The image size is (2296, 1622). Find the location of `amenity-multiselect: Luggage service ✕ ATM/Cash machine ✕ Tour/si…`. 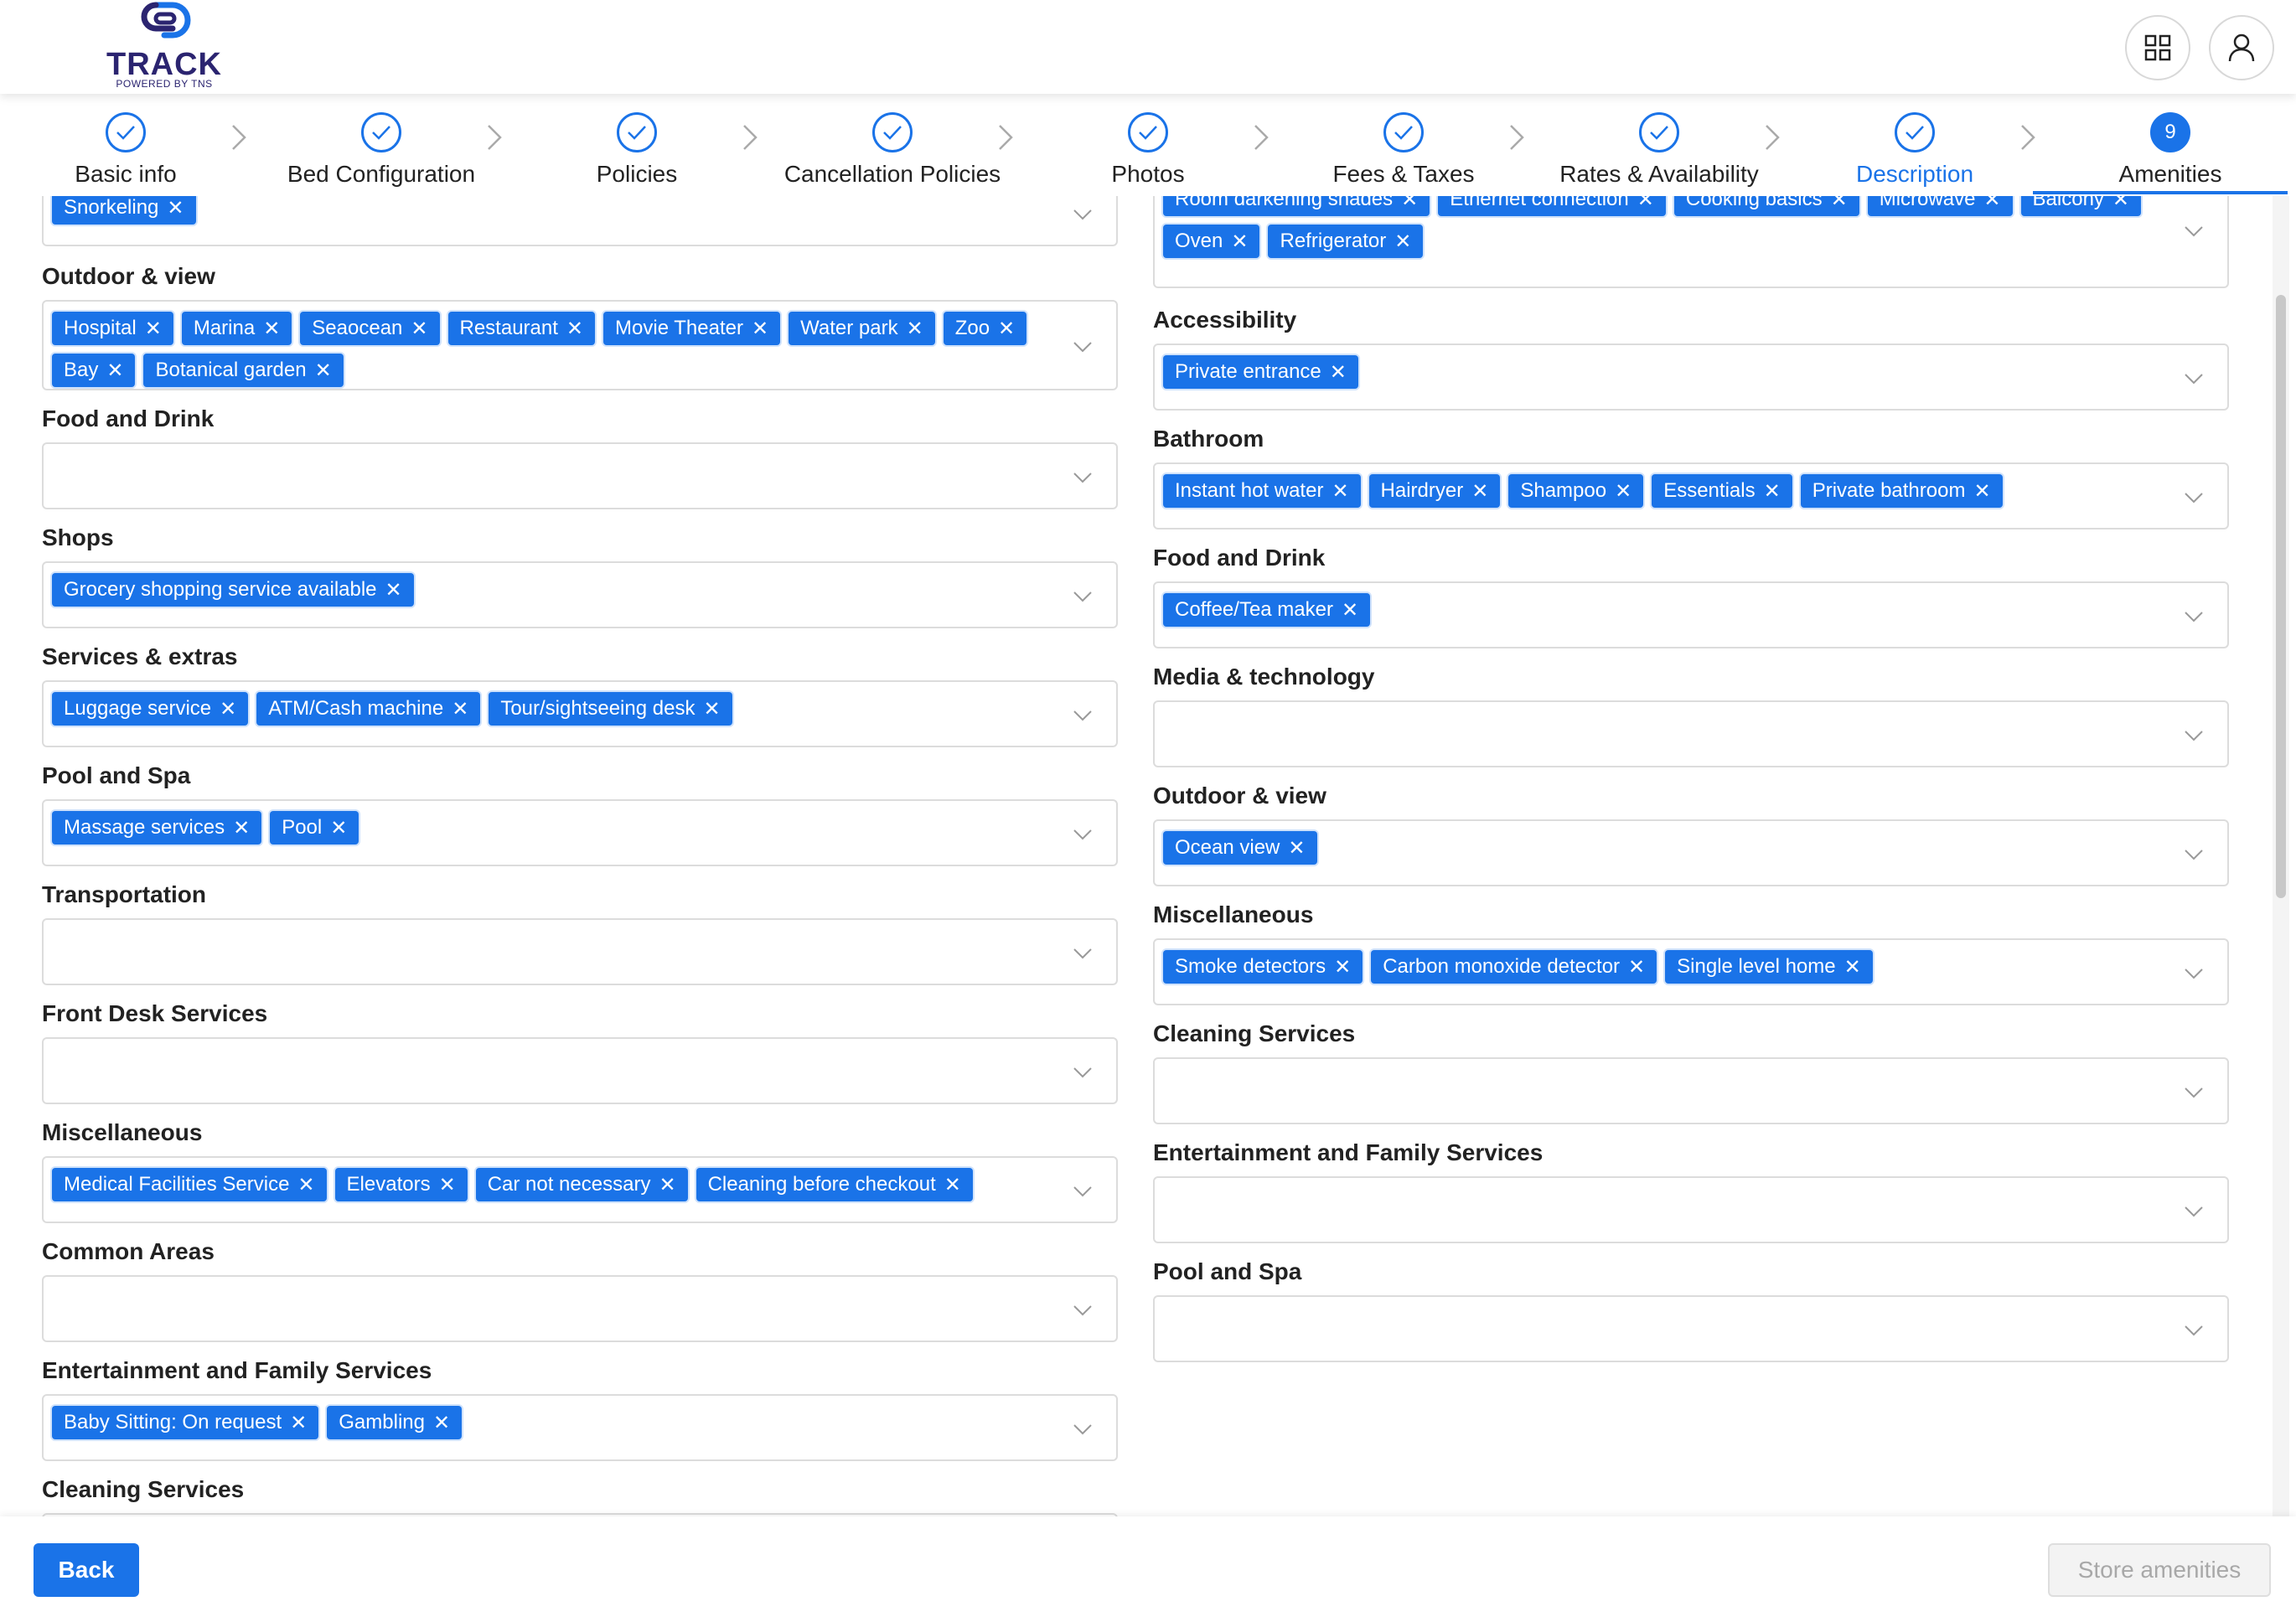

amenity-multiselect: Luggage service ✕ ATM/Cash machine ✕ Tour/si… is located at coordinates (580, 713).